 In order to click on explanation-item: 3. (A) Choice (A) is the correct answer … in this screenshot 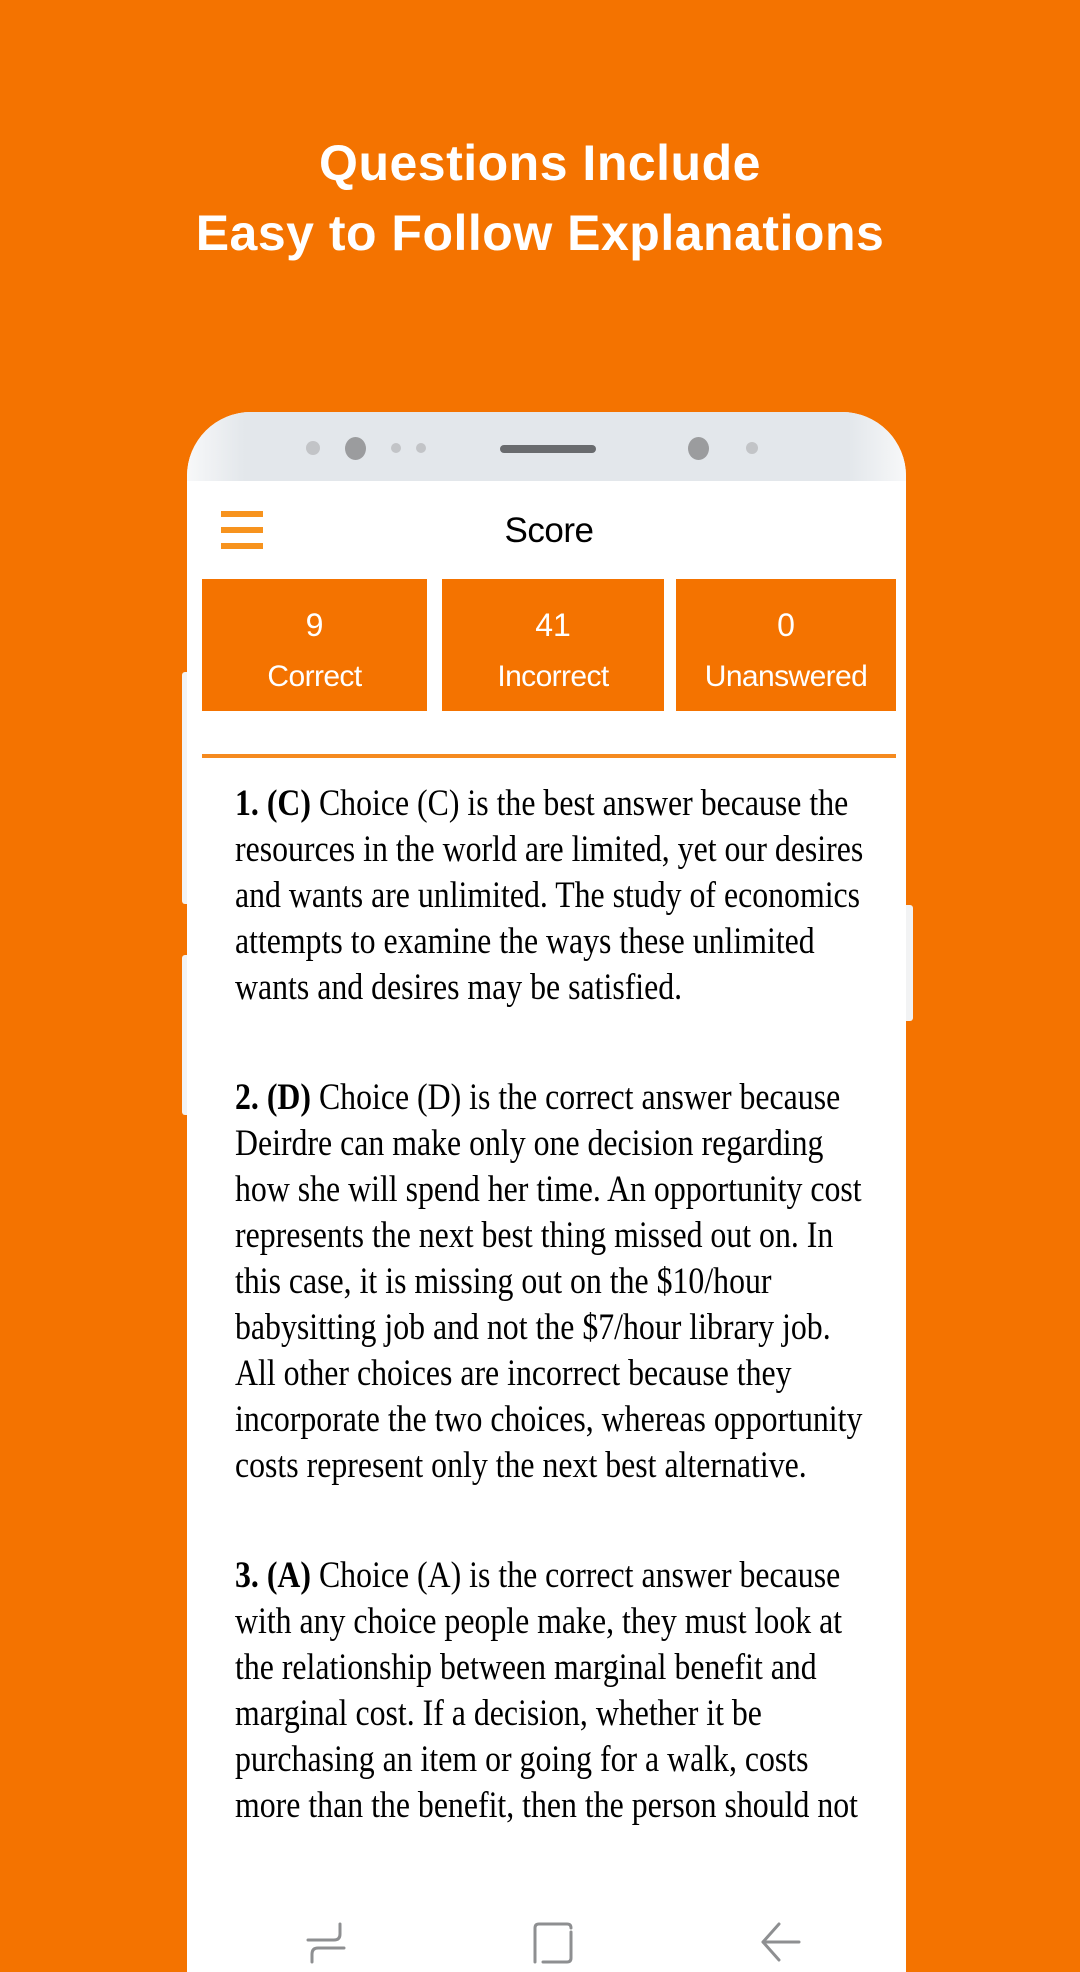, I will do `click(547, 1691)`.